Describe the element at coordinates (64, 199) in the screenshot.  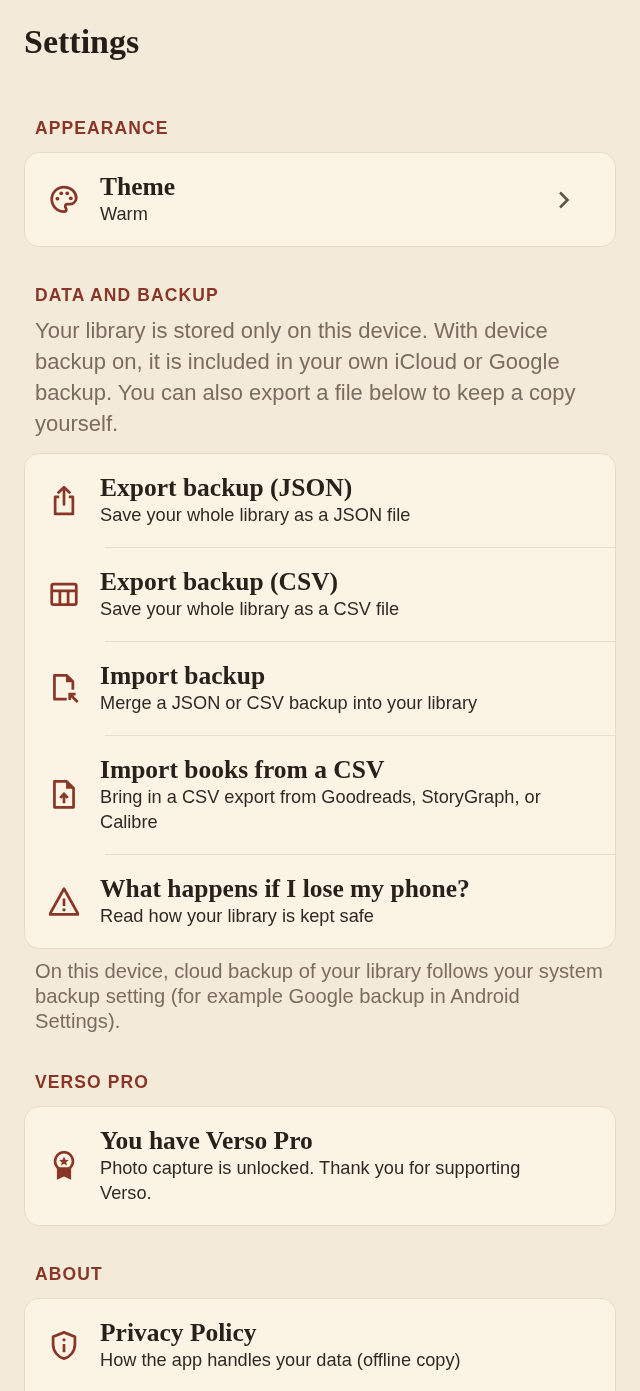
I see `palette-icon` at that location.